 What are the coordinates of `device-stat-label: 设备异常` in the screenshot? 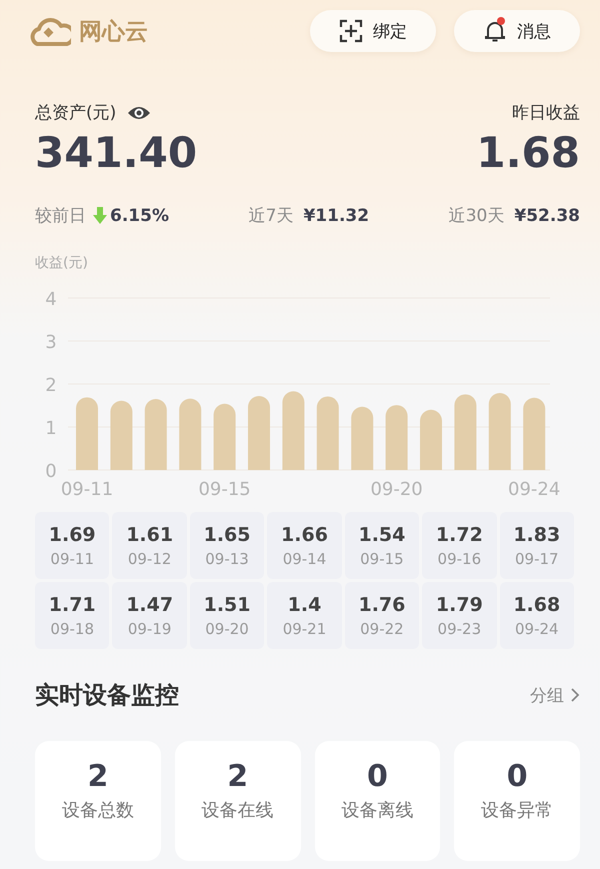 It's located at (517, 810).